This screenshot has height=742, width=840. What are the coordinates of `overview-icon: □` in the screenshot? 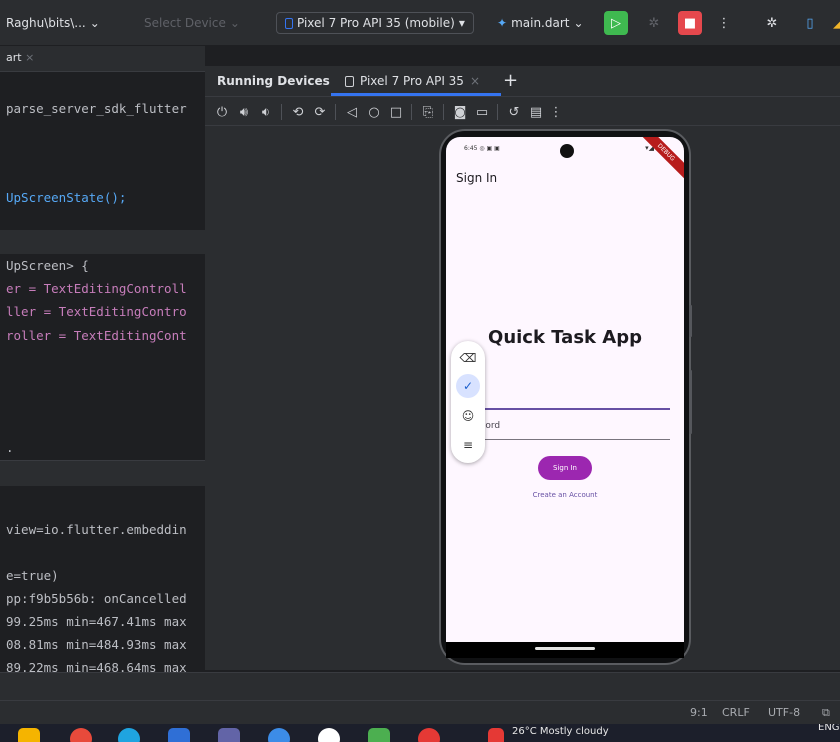 It's located at (396, 112).